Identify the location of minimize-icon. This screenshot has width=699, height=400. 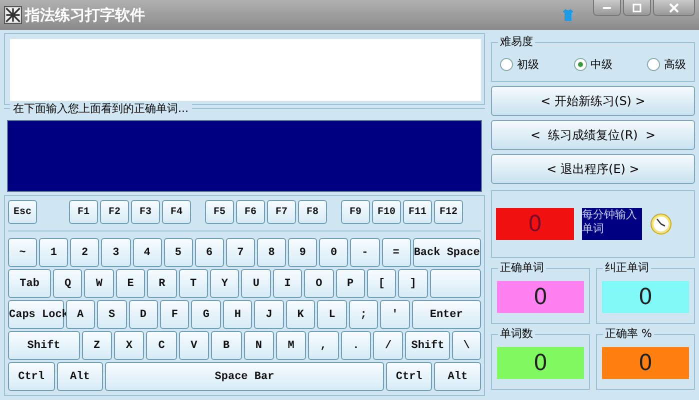
(607, 7).